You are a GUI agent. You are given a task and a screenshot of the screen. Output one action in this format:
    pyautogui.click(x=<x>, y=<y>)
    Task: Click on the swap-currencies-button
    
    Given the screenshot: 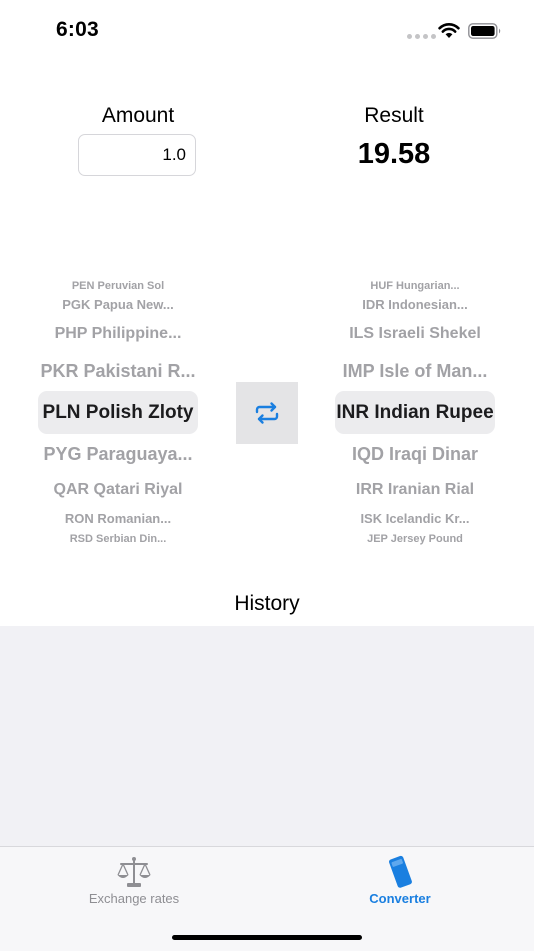 What is the action you would take?
    pyautogui.click(x=267, y=413)
    